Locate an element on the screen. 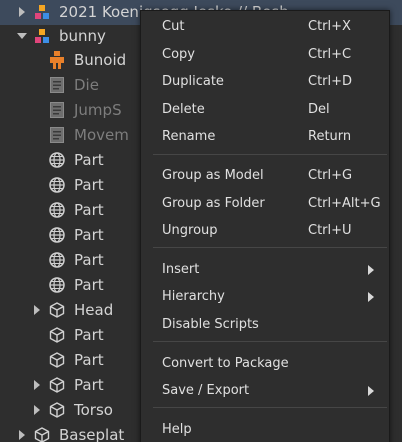  tree-item-label: Bunoid is located at coordinates (100, 60).